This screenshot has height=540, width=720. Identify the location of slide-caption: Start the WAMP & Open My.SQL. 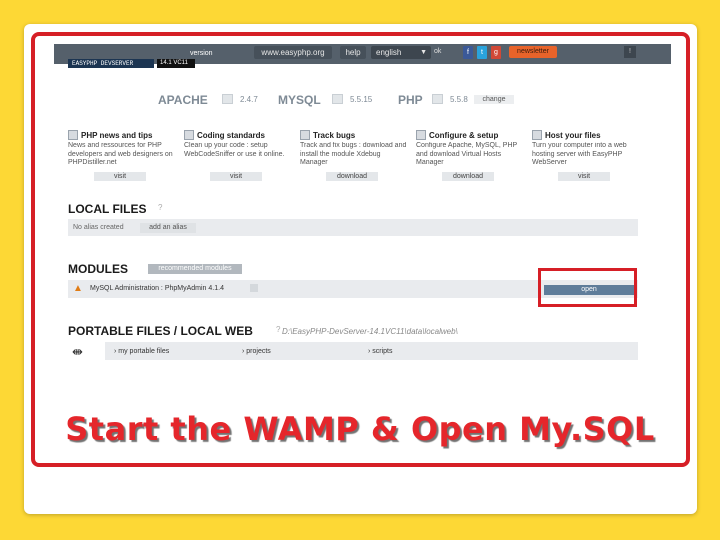
(360, 429).